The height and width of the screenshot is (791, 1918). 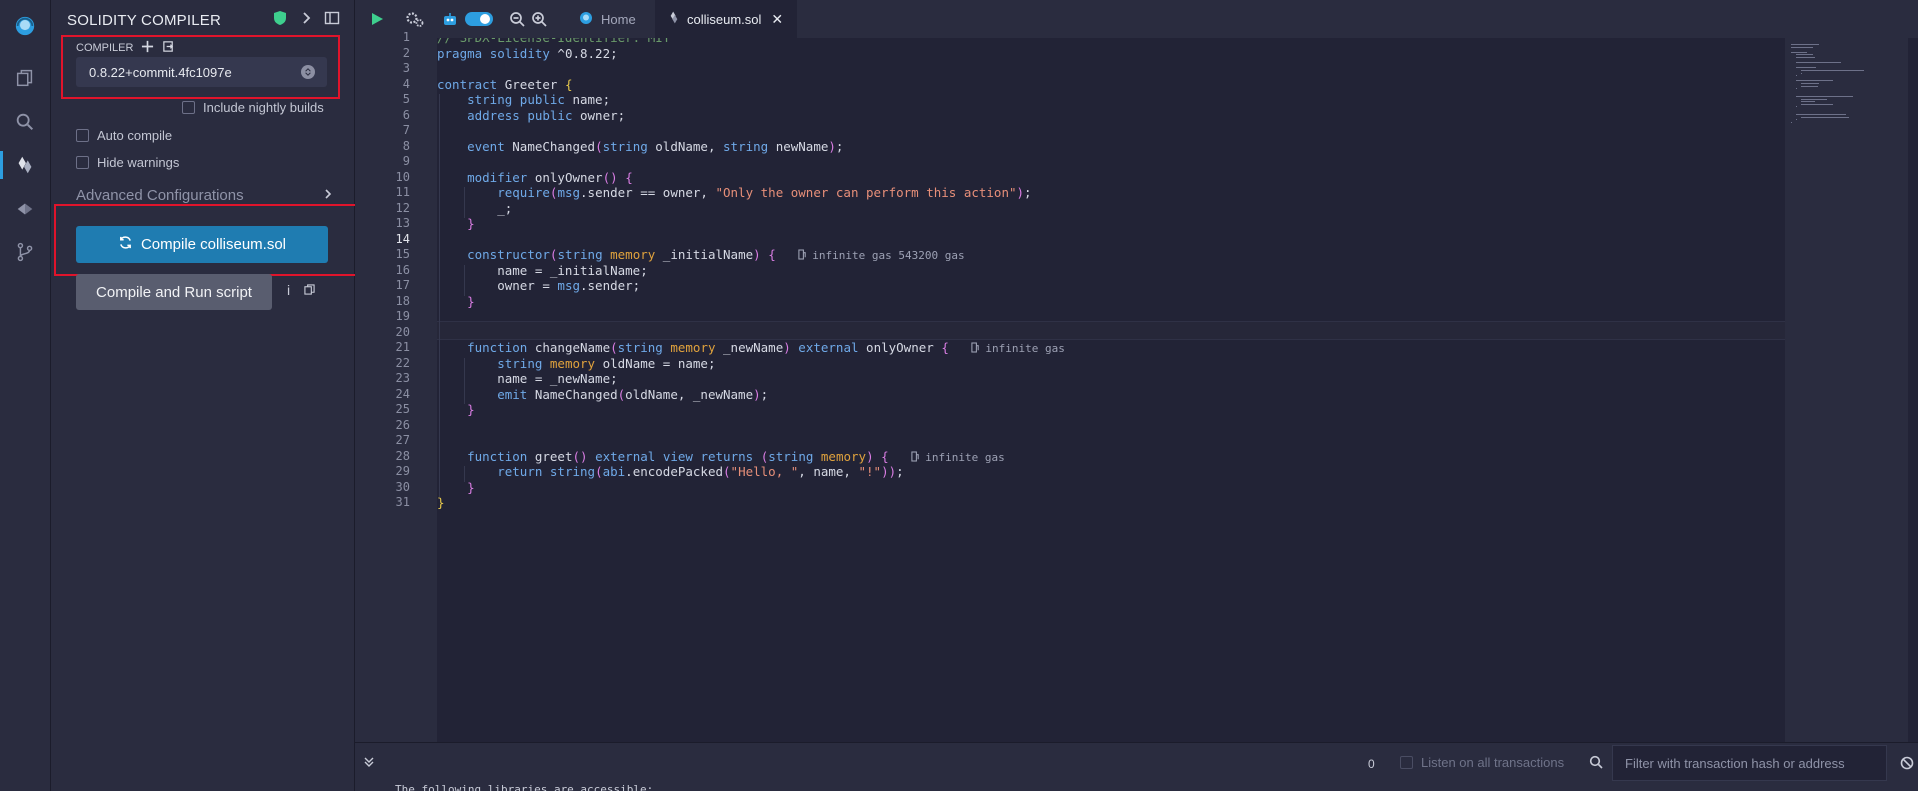 What do you see at coordinates (25, 165) in the screenshot?
I see `solidity-compiler-icon` at bounding box center [25, 165].